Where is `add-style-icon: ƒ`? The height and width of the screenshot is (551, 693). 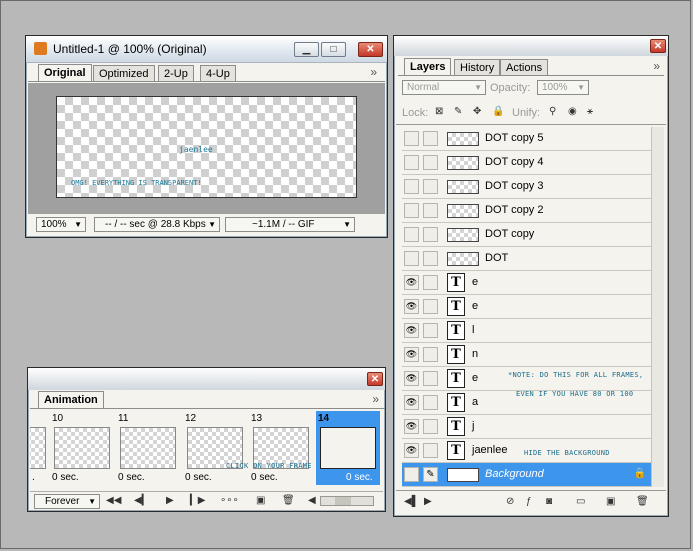
add-style-icon: ƒ is located at coordinates (529, 501).